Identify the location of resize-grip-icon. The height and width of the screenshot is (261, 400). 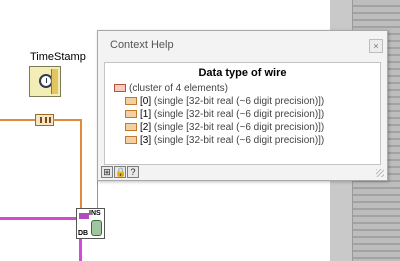
(380, 173).